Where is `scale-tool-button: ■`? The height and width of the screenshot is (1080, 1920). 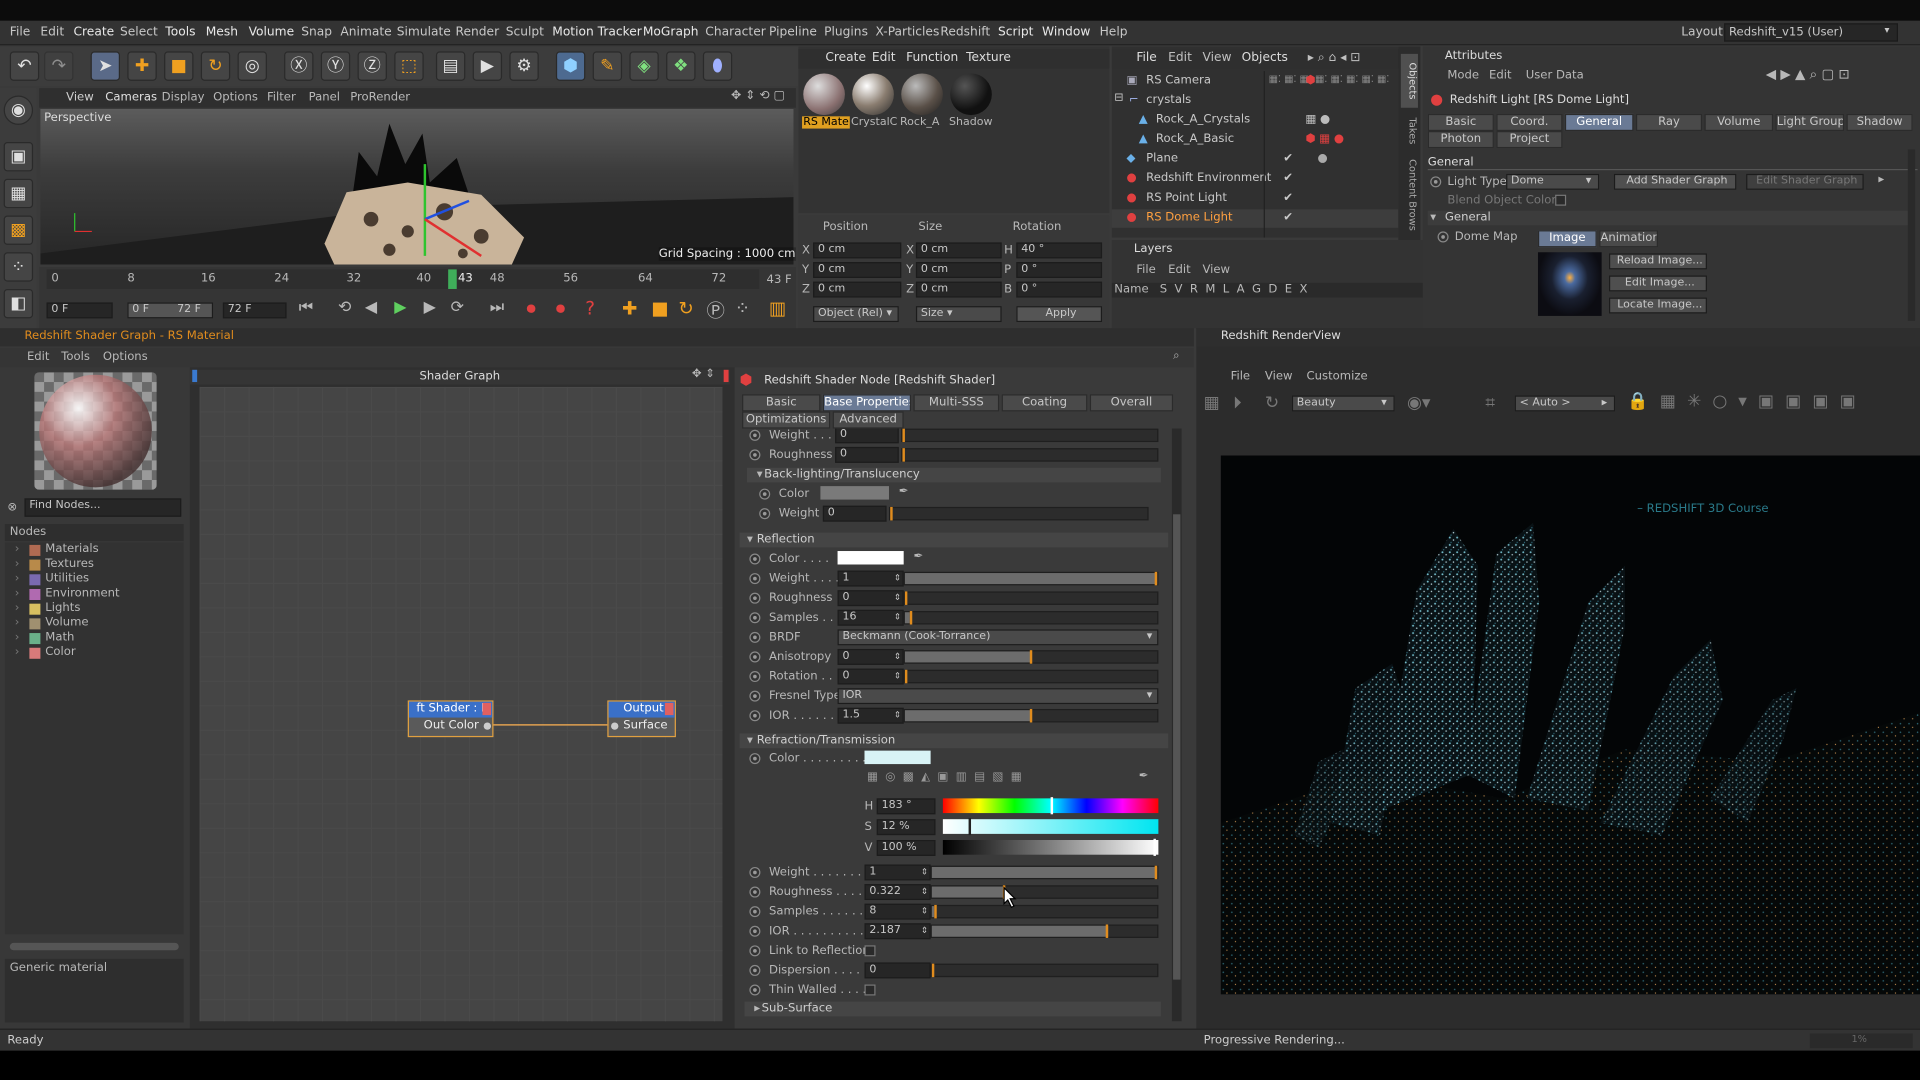
scale-tool-button: ■ is located at coordinates (179, 66).